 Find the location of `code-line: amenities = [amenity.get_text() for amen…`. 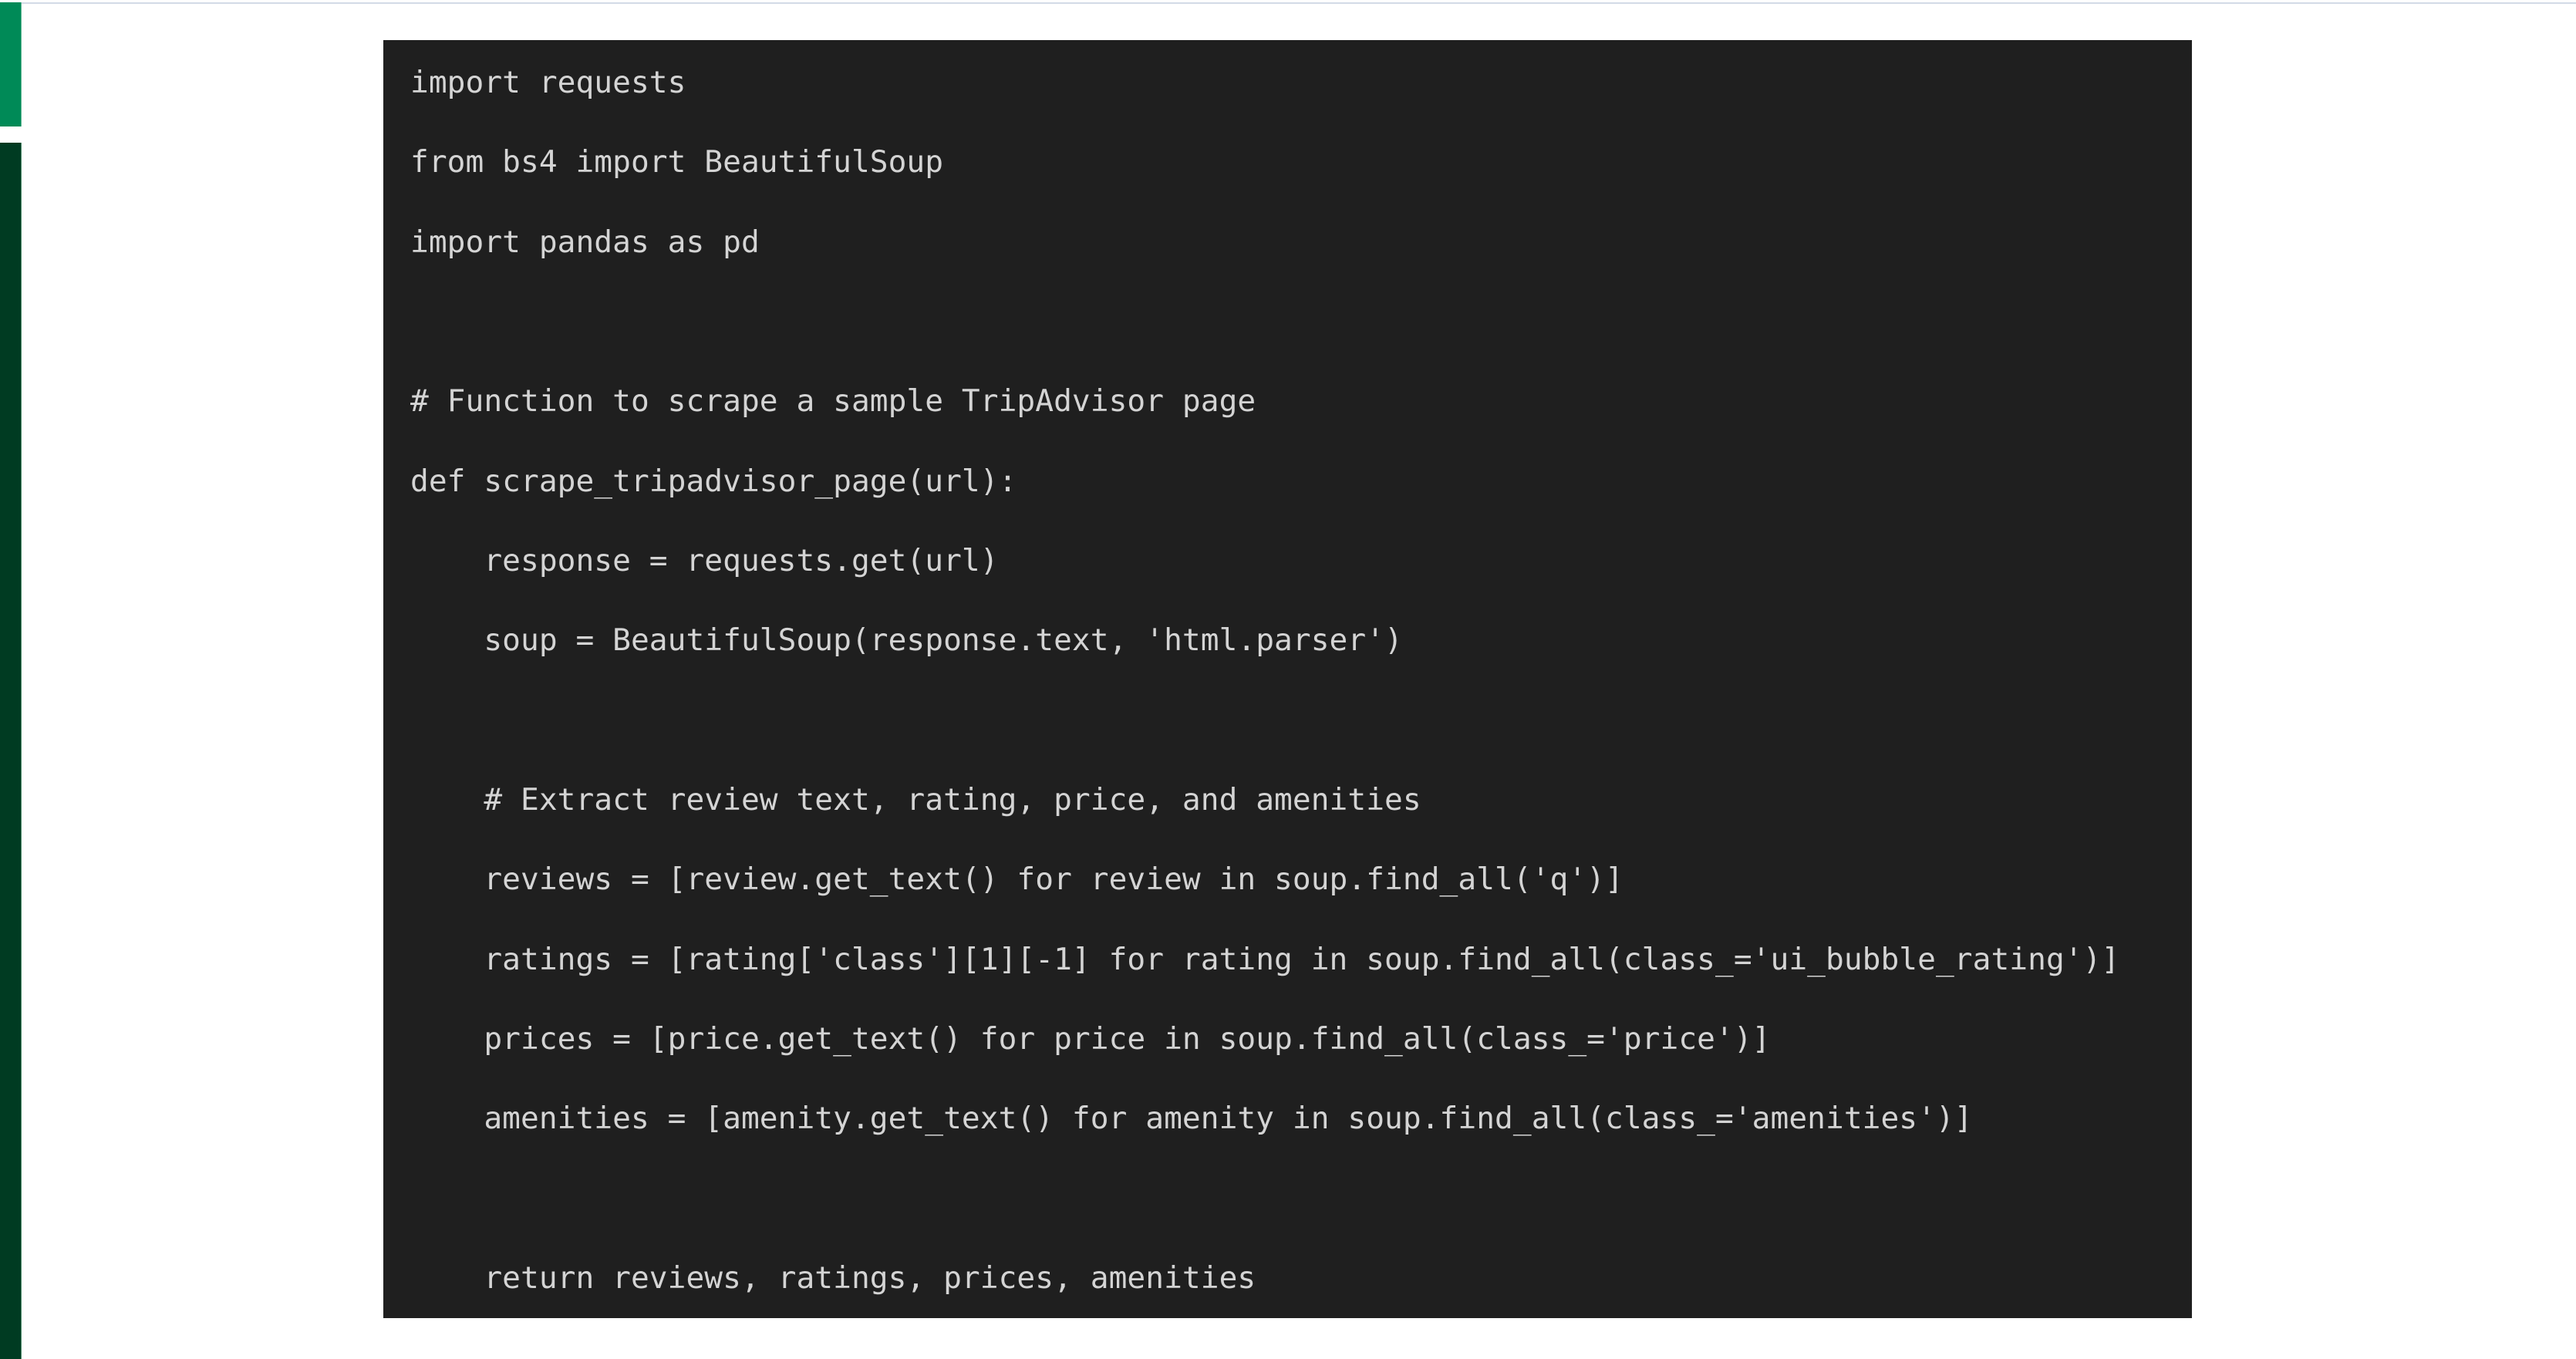

code-line: amenities = [amenity.get_text() for amen… is located at coordinates (1191, 1118).